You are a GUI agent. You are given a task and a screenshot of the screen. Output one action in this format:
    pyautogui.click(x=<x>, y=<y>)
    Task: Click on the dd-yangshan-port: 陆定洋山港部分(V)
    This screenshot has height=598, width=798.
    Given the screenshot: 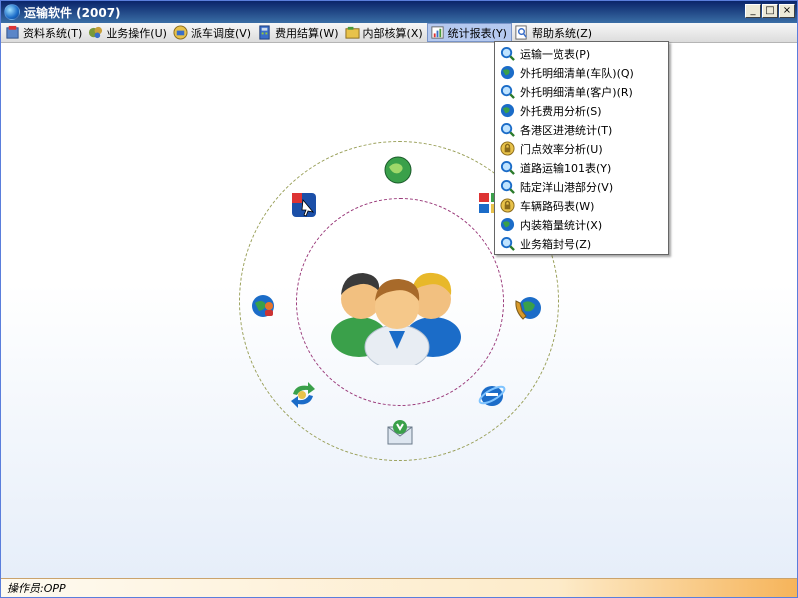 What is the action you would take?
    pyautogui.click(x=581, y=186)
    